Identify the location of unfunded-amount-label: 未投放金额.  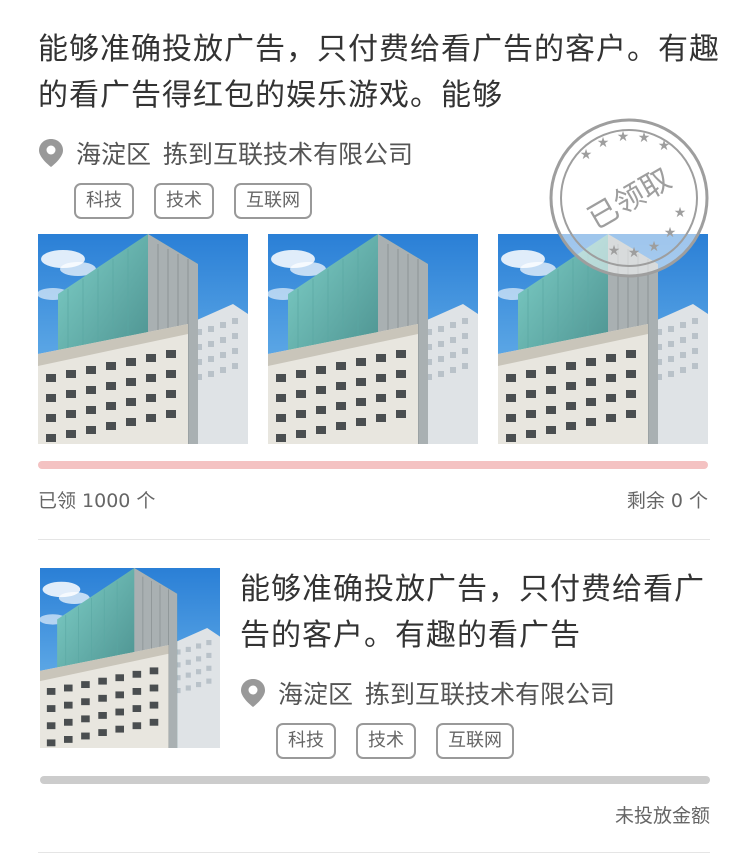
(662, 816).